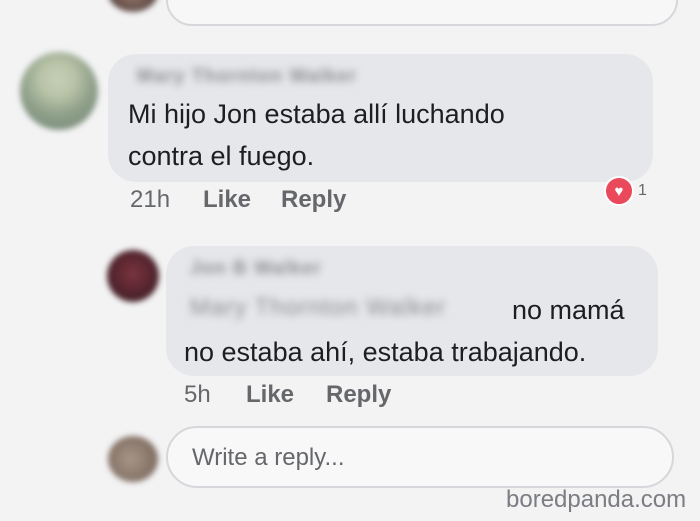 Image resolution: width=700 pixels, height=521 pixels. What do you see at coordinates (642, 190) in the screenshot?
I see `reaction-count: 1` at bounding box center [642, 190].